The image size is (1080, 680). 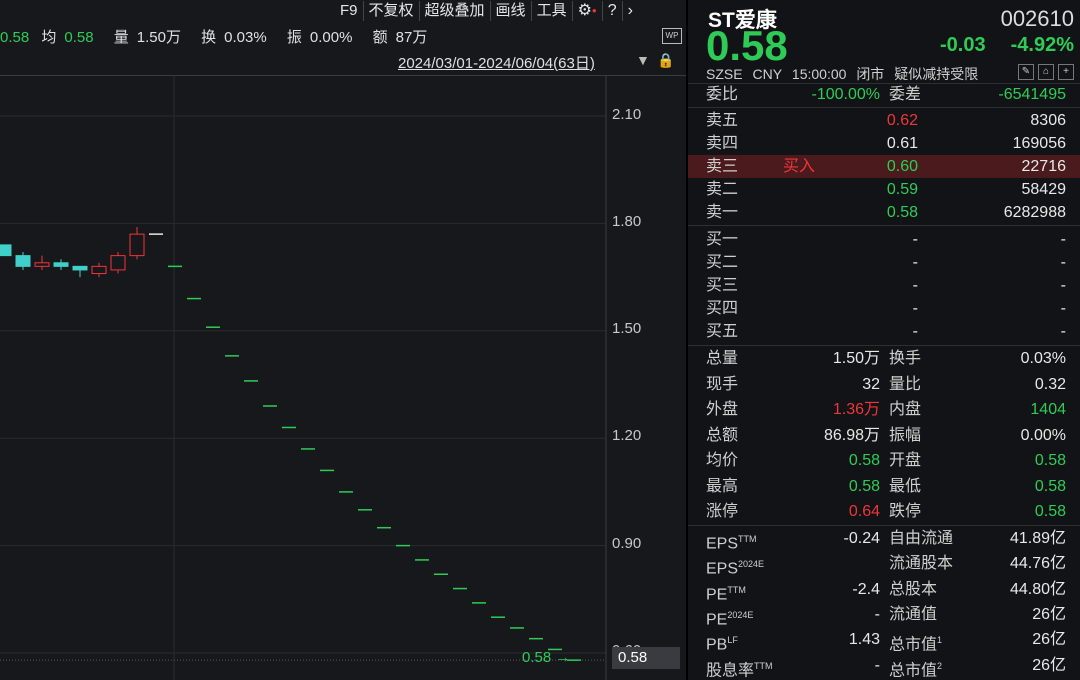 I want to click on stat-amount: 87万, so click(x=411, y=37).